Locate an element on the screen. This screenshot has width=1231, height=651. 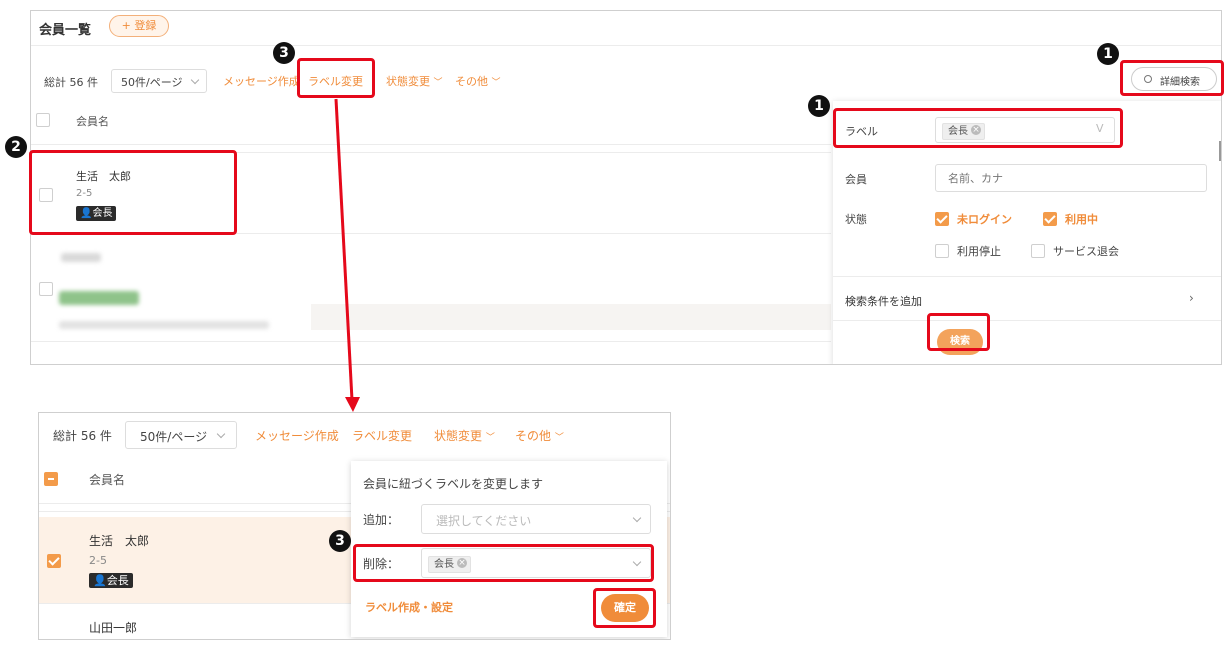
arrow is located at coordinates (347, 255).